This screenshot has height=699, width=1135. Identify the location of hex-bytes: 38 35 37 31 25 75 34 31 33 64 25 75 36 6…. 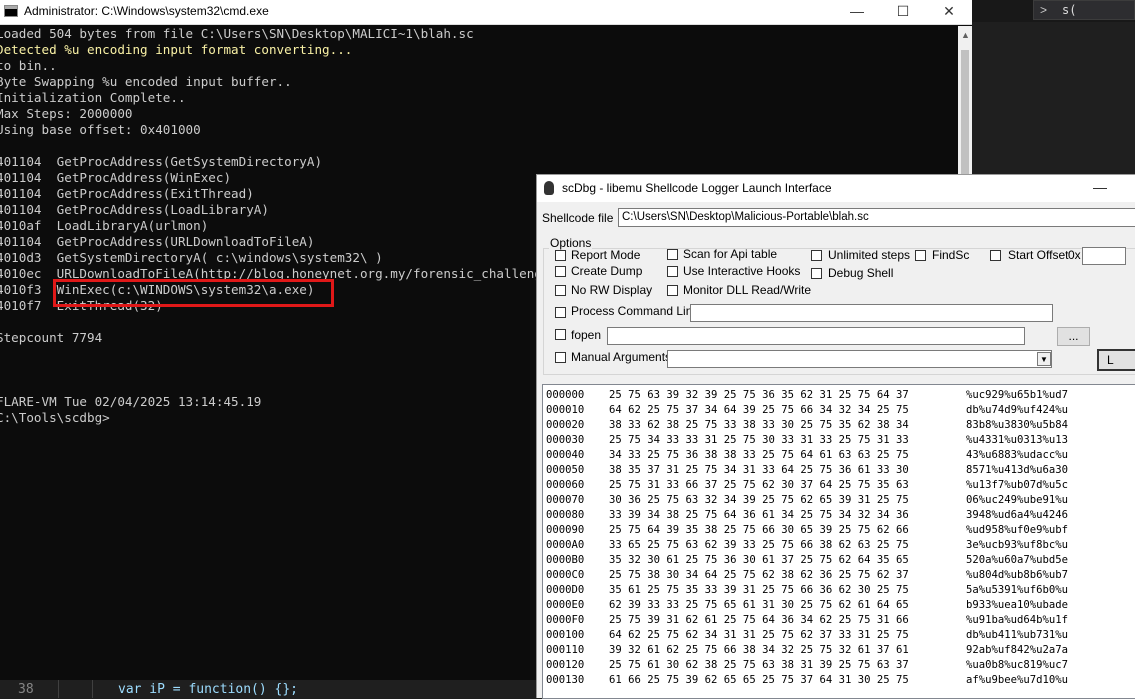
(759, 470).